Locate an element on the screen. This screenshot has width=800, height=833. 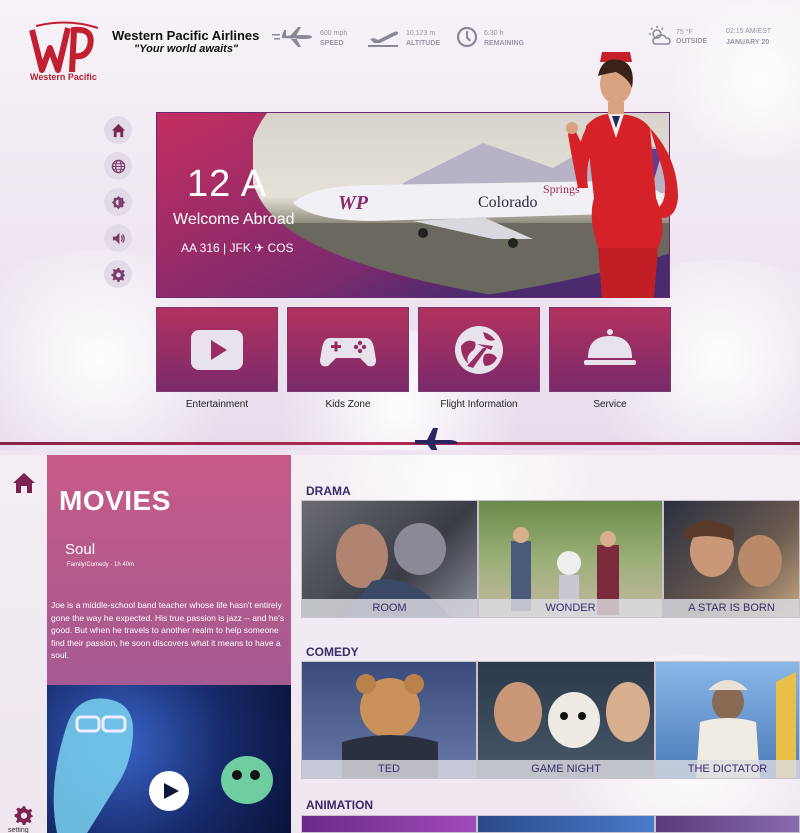
weather: 75 °F OUTSIDE is located at coordinates (677, 36).